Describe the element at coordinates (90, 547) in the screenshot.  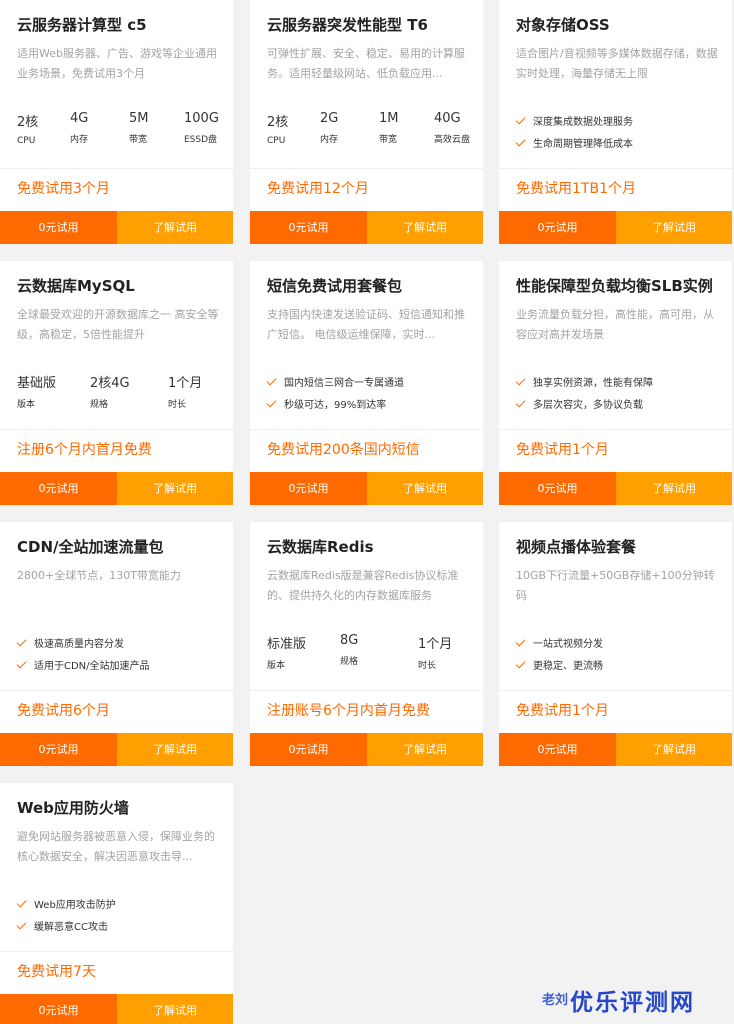
I see `product-title: CDN/全站加速流量包` at that location.